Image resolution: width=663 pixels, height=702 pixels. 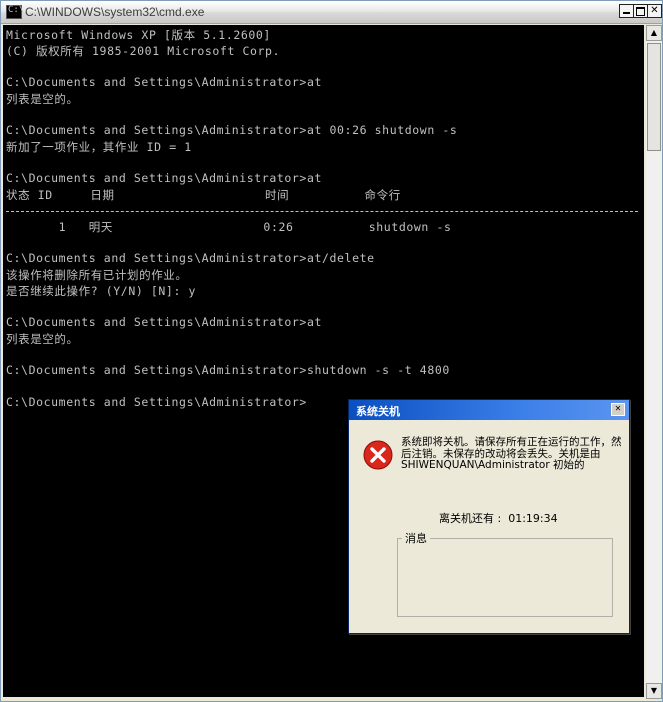 What do you see at coordinates (115, 12) in the screenshot?
I see `window-title: C:\WINDOWS\system32\cmd.exe` at bounding box center [115, 12].